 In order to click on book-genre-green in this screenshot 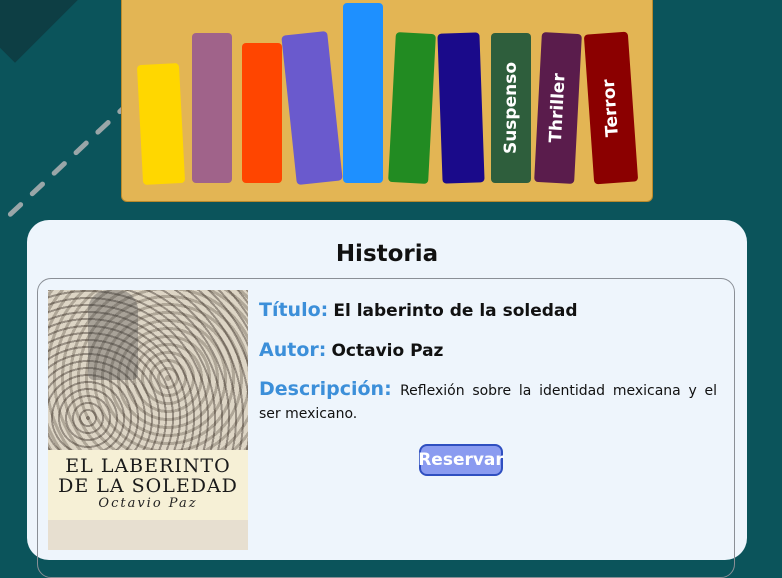, I will do `click(412, 108)`.